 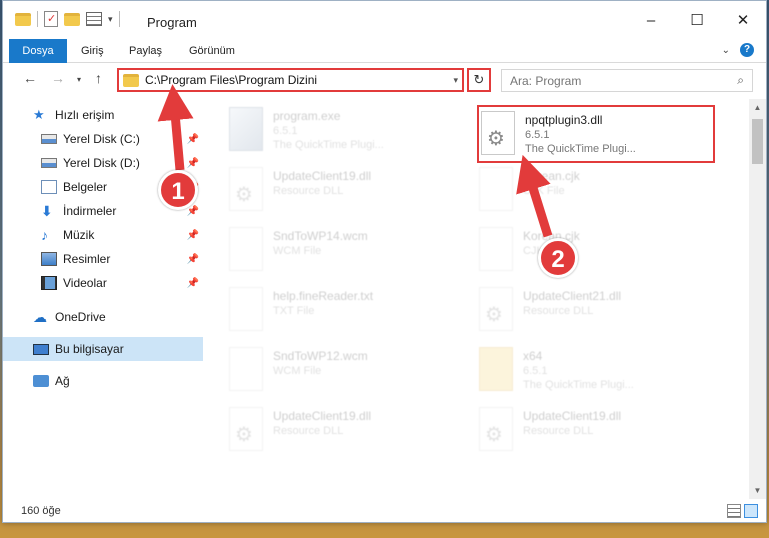 I want to click on file-type: WCM File, so click(x=297, y=251).